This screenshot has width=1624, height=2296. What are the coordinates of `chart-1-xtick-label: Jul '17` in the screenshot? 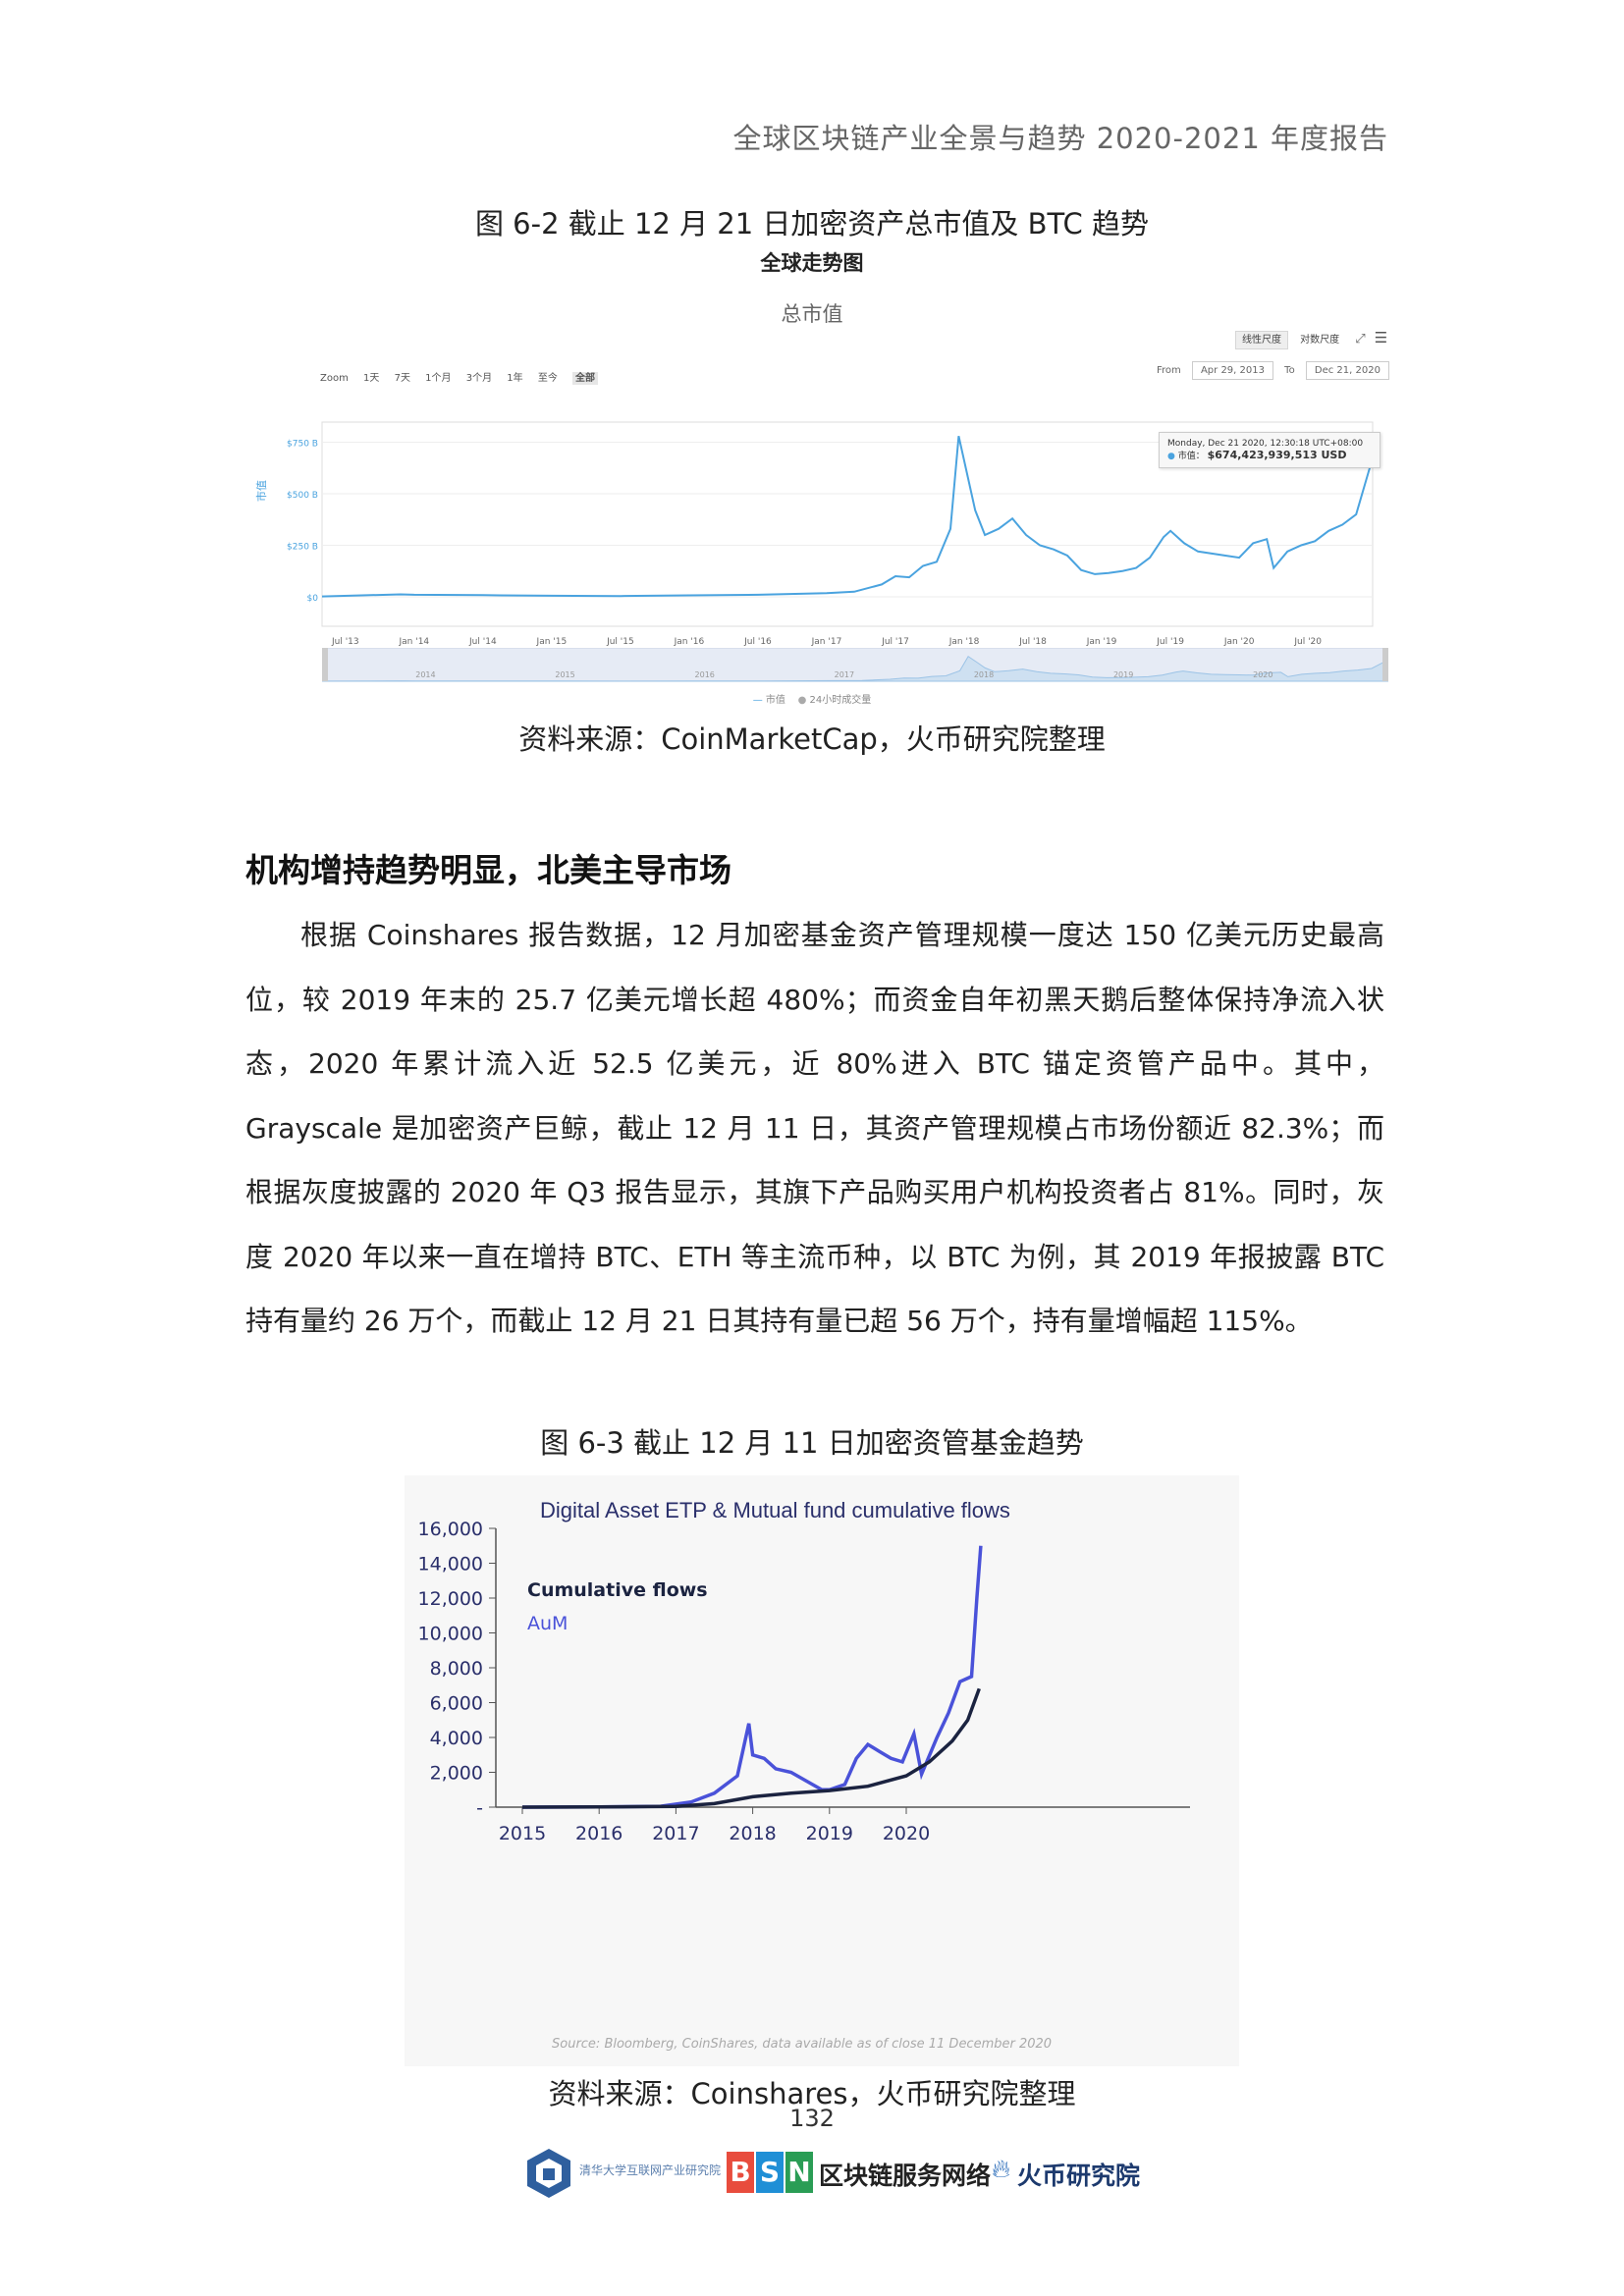 It's located at (895, 642).